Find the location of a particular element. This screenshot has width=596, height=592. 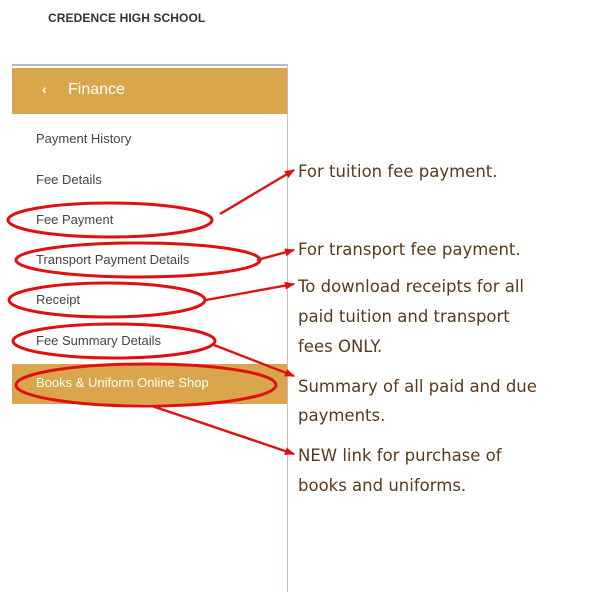

note-summary-line-2: payments. is located at coordinates (342, 415).